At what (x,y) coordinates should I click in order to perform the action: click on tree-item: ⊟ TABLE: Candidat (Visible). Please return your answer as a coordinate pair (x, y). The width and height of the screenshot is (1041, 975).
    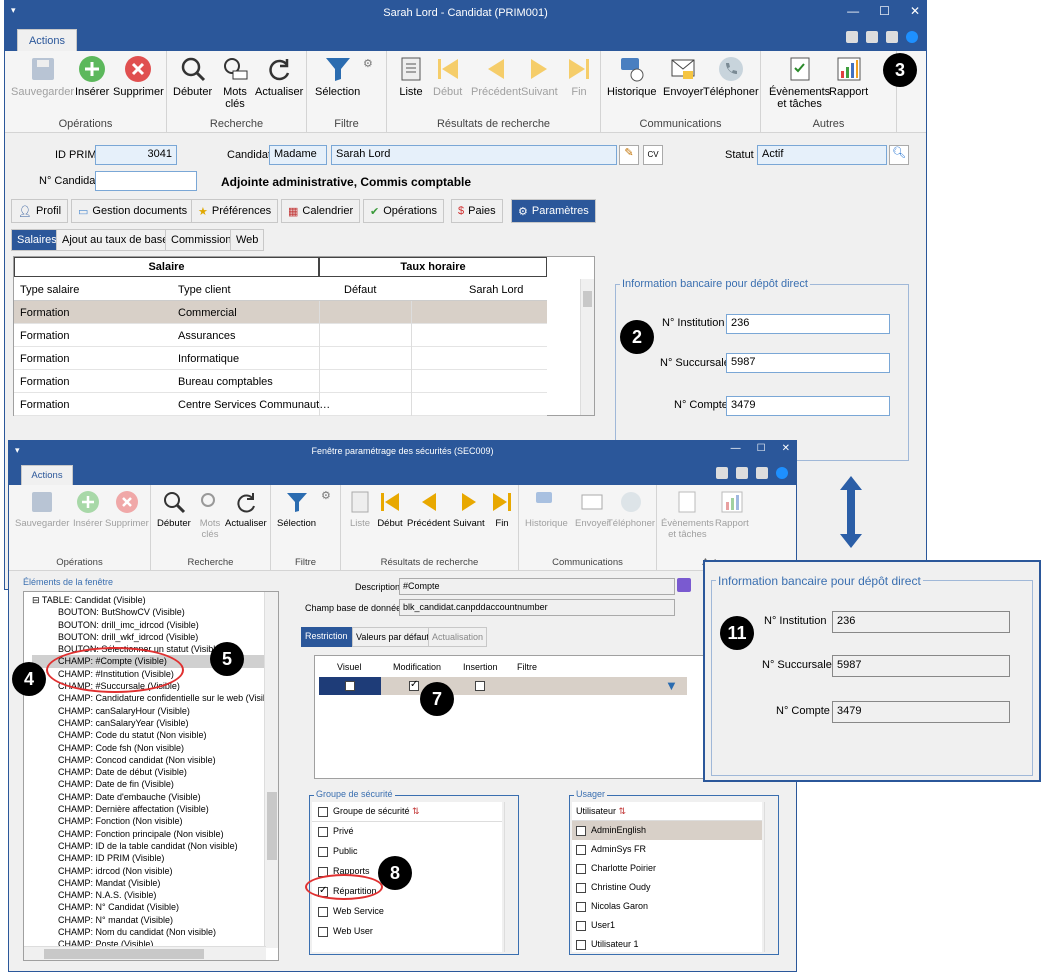
    Looking at the image, I should click on (155, 600).